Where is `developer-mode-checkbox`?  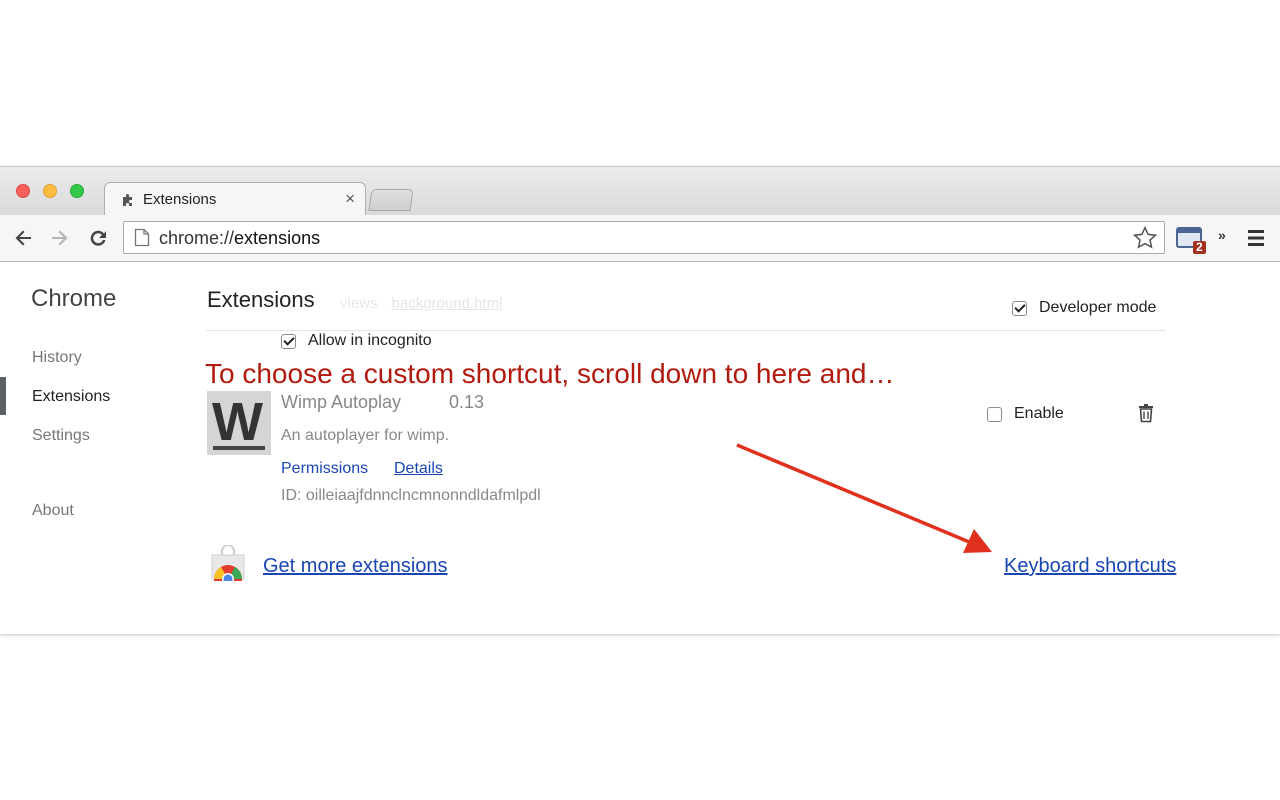 developer-mode-checkbox is located at coordinates (1019, 308).